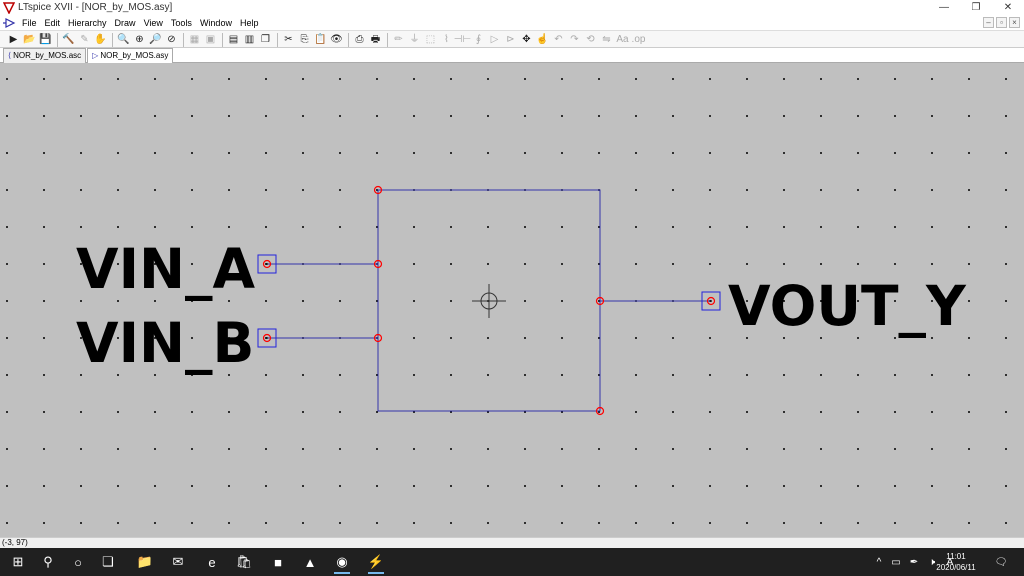 This screenshot has height=576, width=1024. What do you see at coordinates (15, 542) in the screenshot?
I see `cursor-coordinates: (-3, 97)` at bounding box center [15, 542].